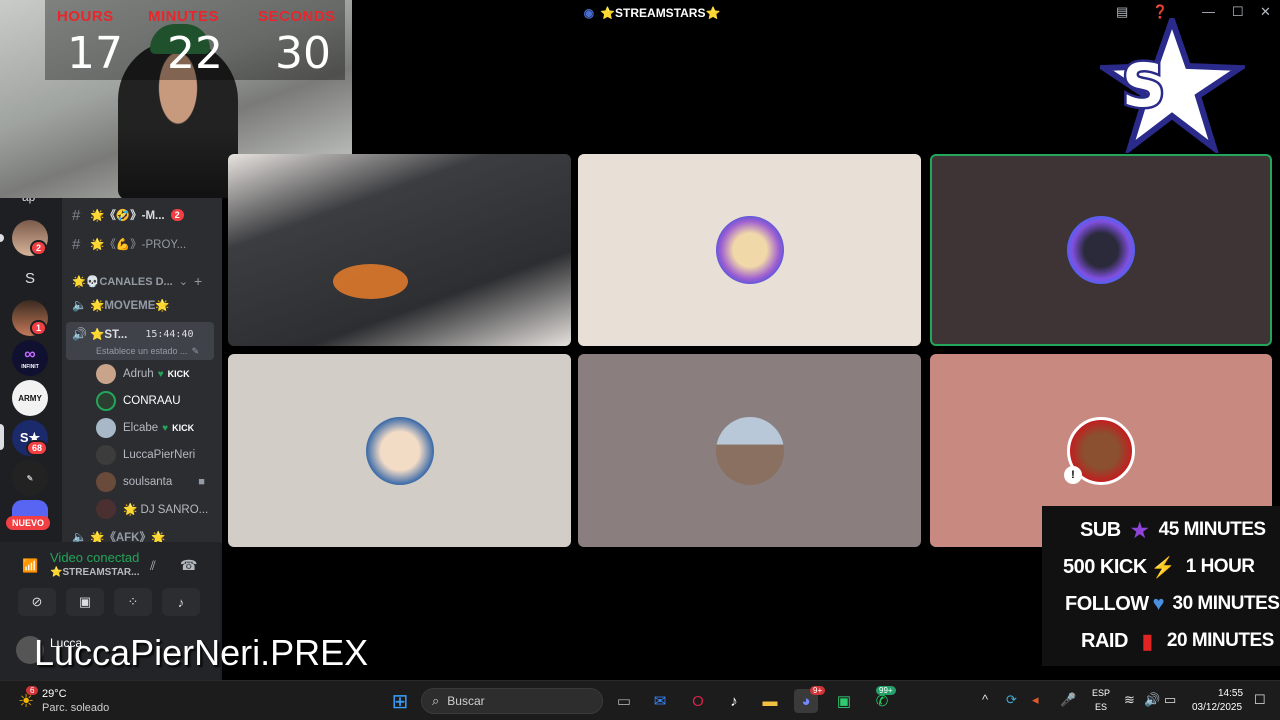  Describe the element at coordinates (76, 701) in the screenshot. I see `weather-widget: ☀ 6 29°C Parc. soleado` at that location.